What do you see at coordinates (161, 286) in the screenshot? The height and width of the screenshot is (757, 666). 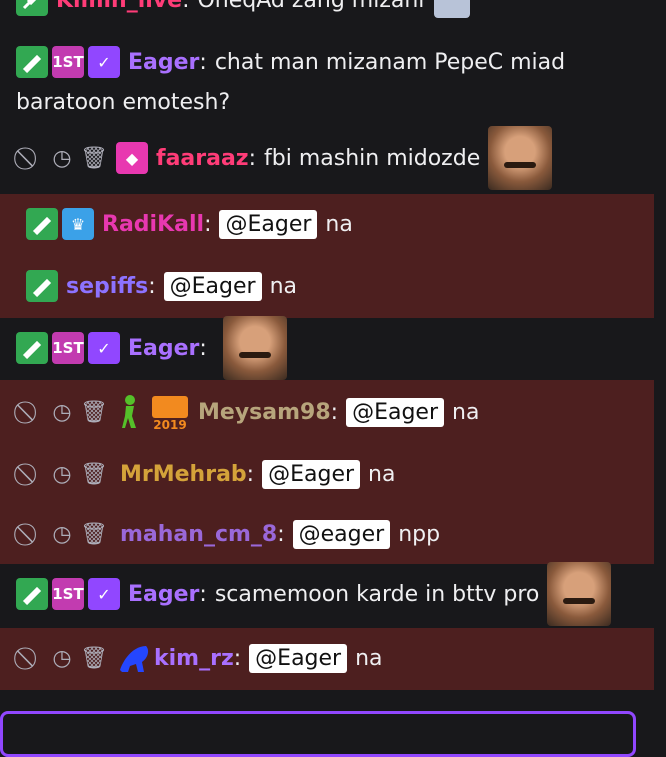 I see `chat-line: sepiffs: @Eager na` at bounding box center [161, 286].